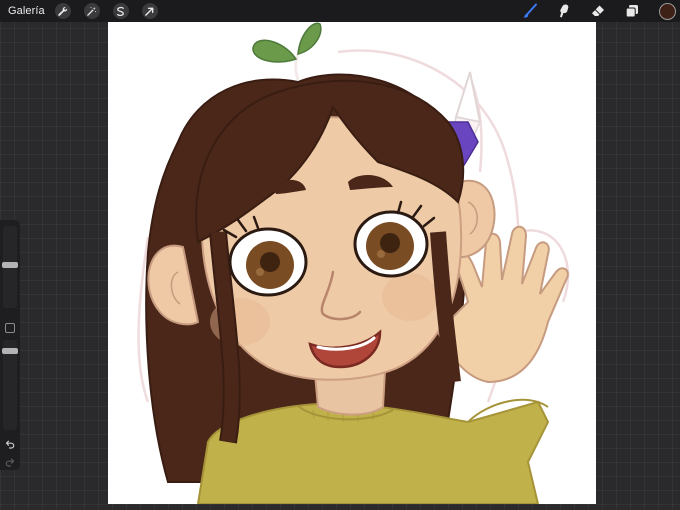 The image size is (680, 510). I want to click on selection-icon, so click(121, 11).